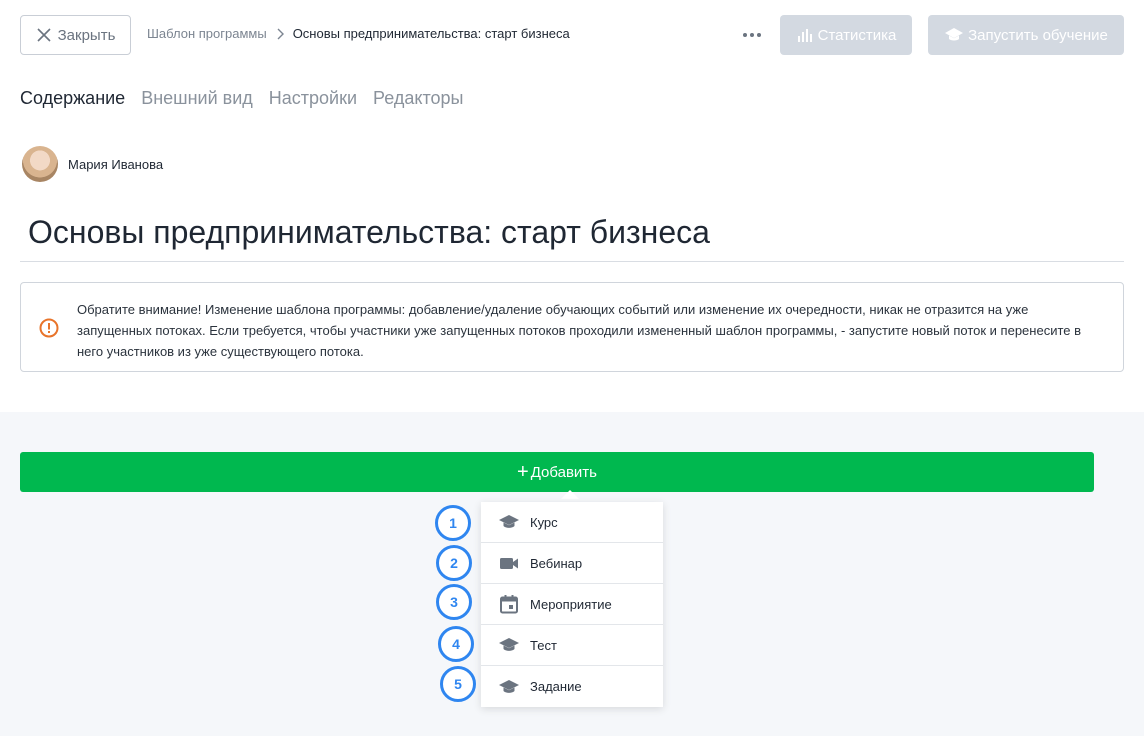 The height and width of the screenshot is (736, 1144). I want to click on start-training-button: Запустить обучение, so click(1026, 35).